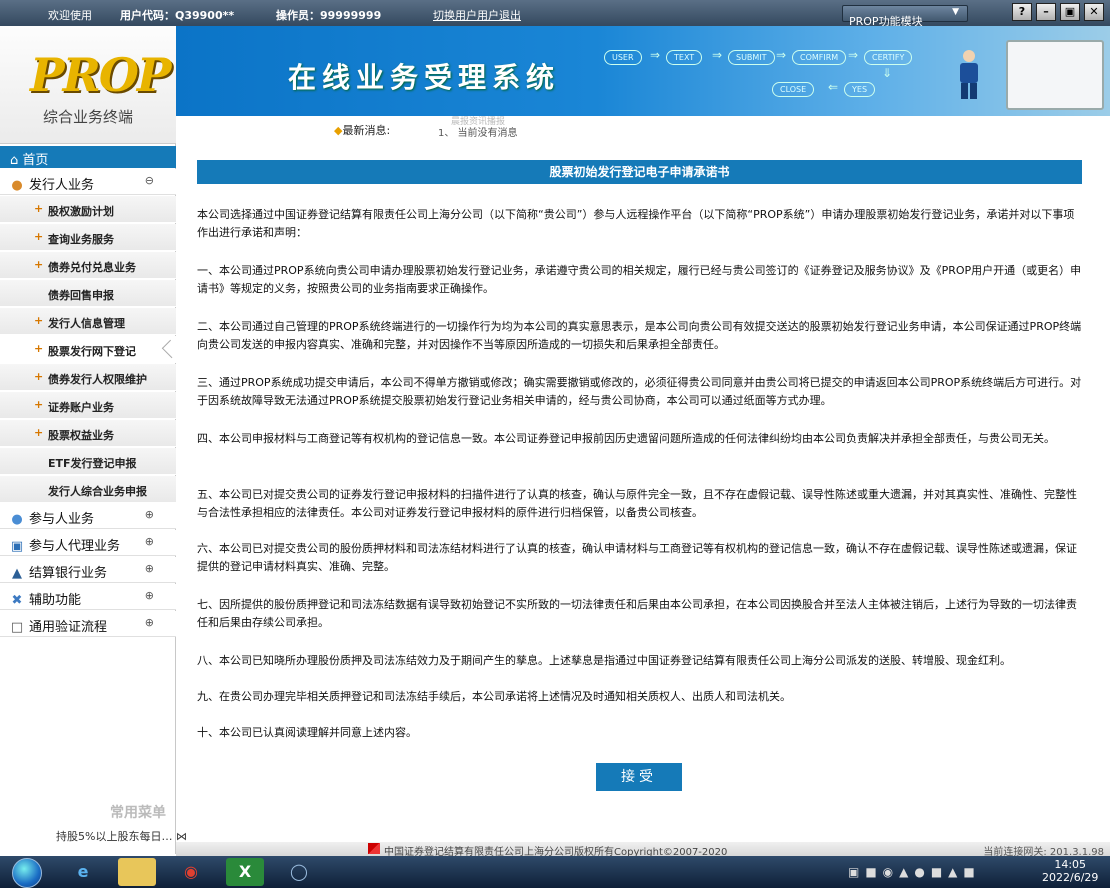 This screenshot has width=1110, height=888. What do you see at coordinates (299, 872) in the screenshot?
I see `app-icon: ◯` at bounding box center [299, 872].